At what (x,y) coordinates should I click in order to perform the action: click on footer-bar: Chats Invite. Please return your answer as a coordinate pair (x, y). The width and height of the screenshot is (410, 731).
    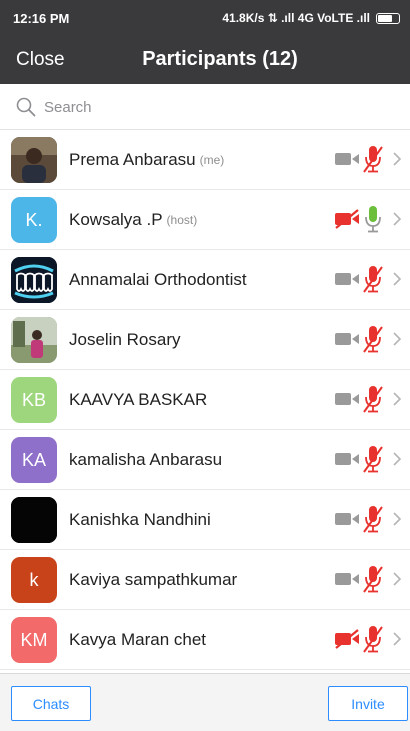
    Looking at the image, I should click on (205, 702).